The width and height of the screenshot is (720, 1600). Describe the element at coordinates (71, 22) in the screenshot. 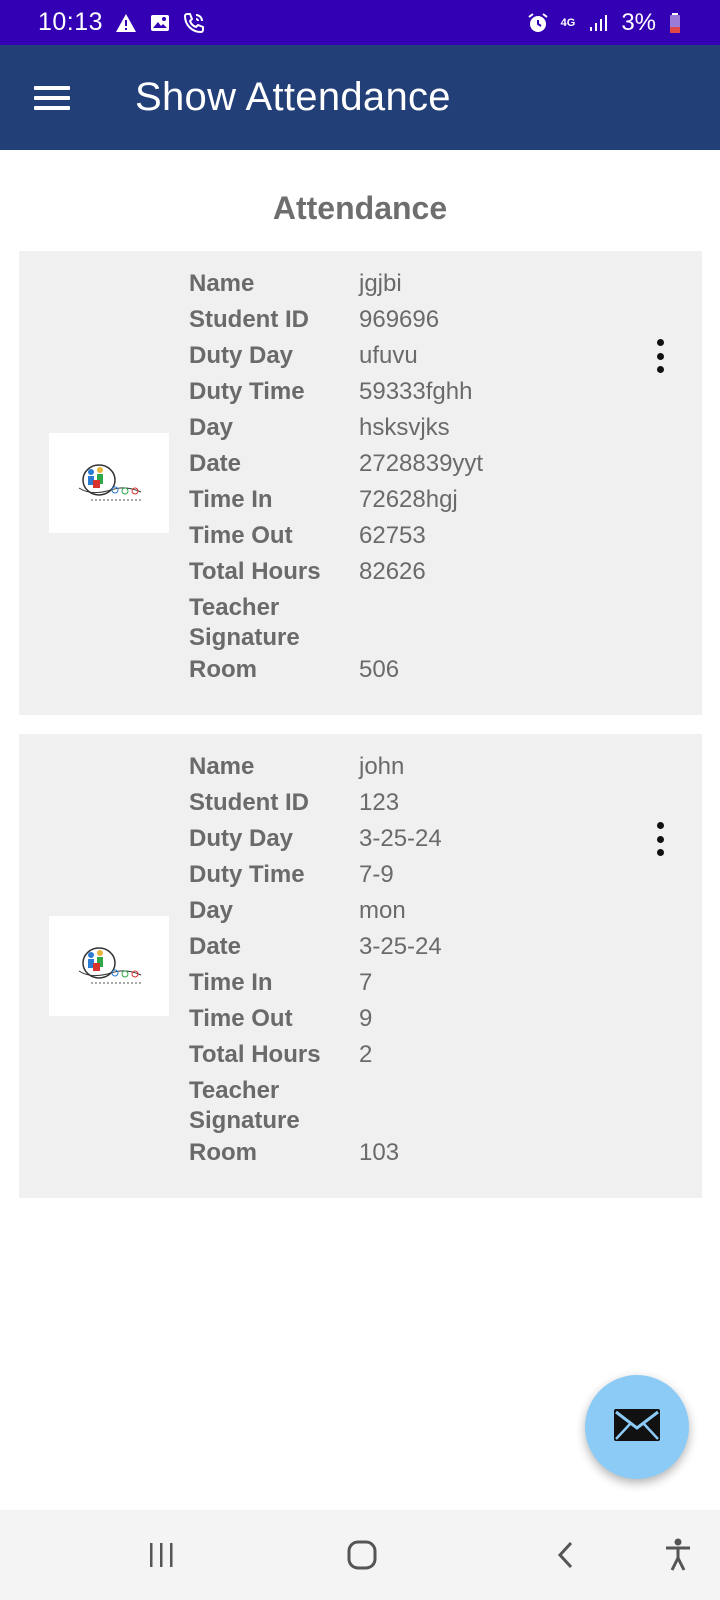

I see `status-time: 10:13` at that location.